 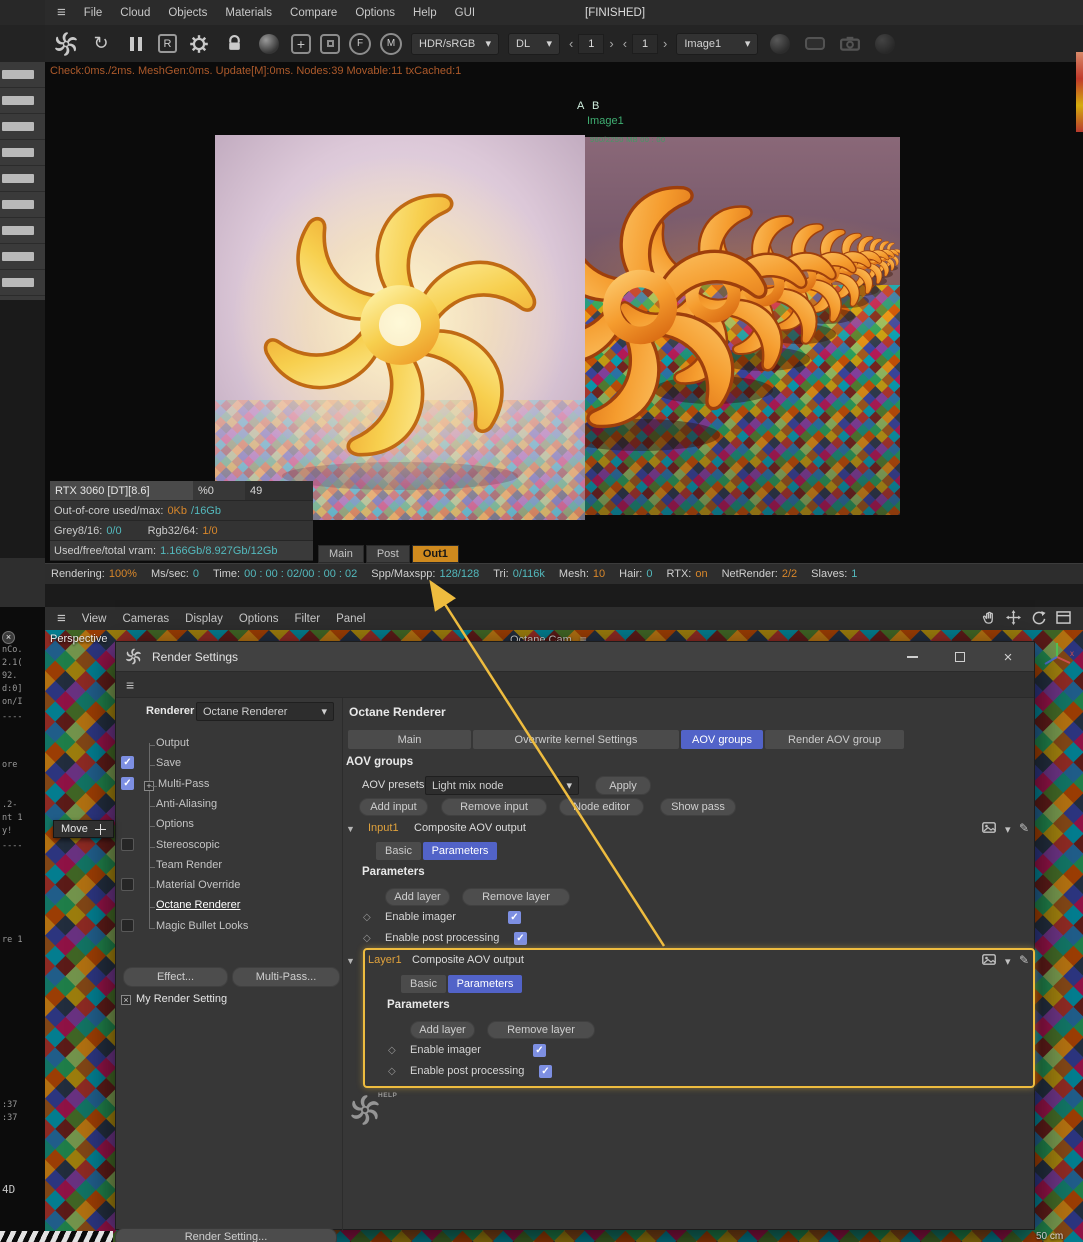 I want to click on menu-materials: Materials, so click(x=248, y=13).